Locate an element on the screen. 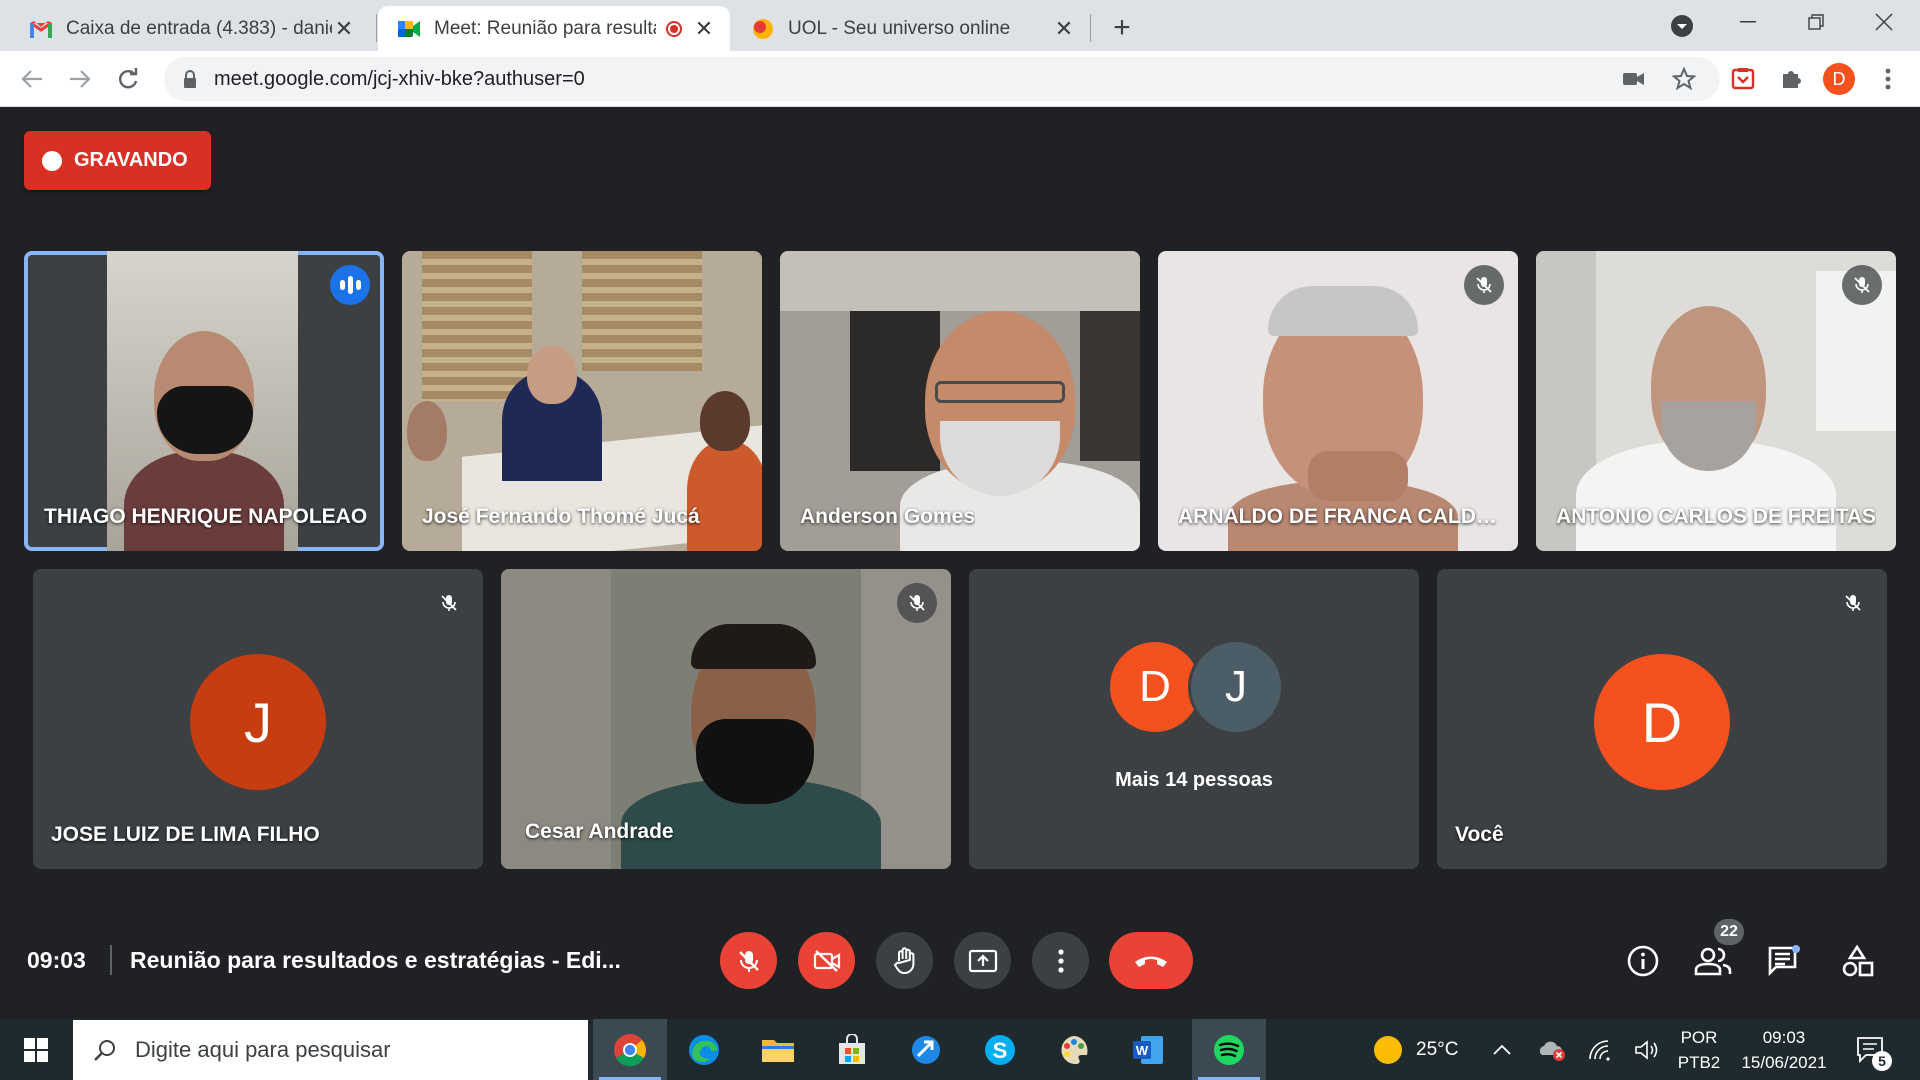  forward-button is located at coordinates (80, 79).